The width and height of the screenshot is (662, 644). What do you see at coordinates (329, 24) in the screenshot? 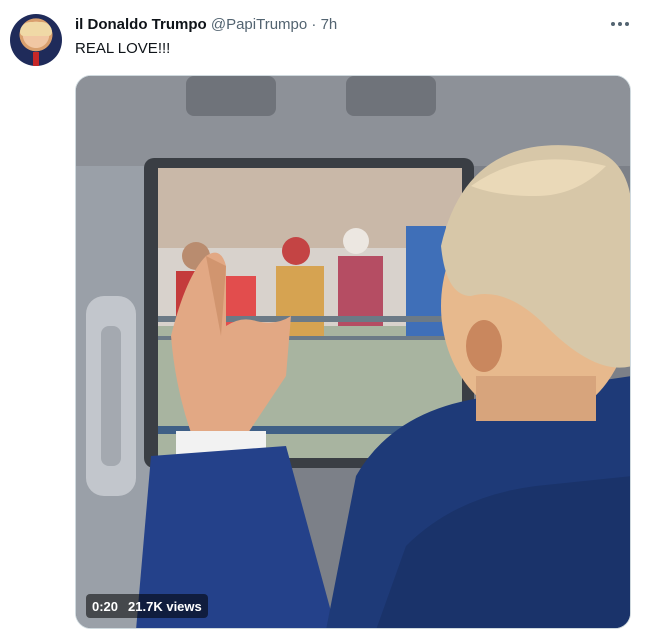
I see `timestamp: 7h` at bounding box center [329, 24].